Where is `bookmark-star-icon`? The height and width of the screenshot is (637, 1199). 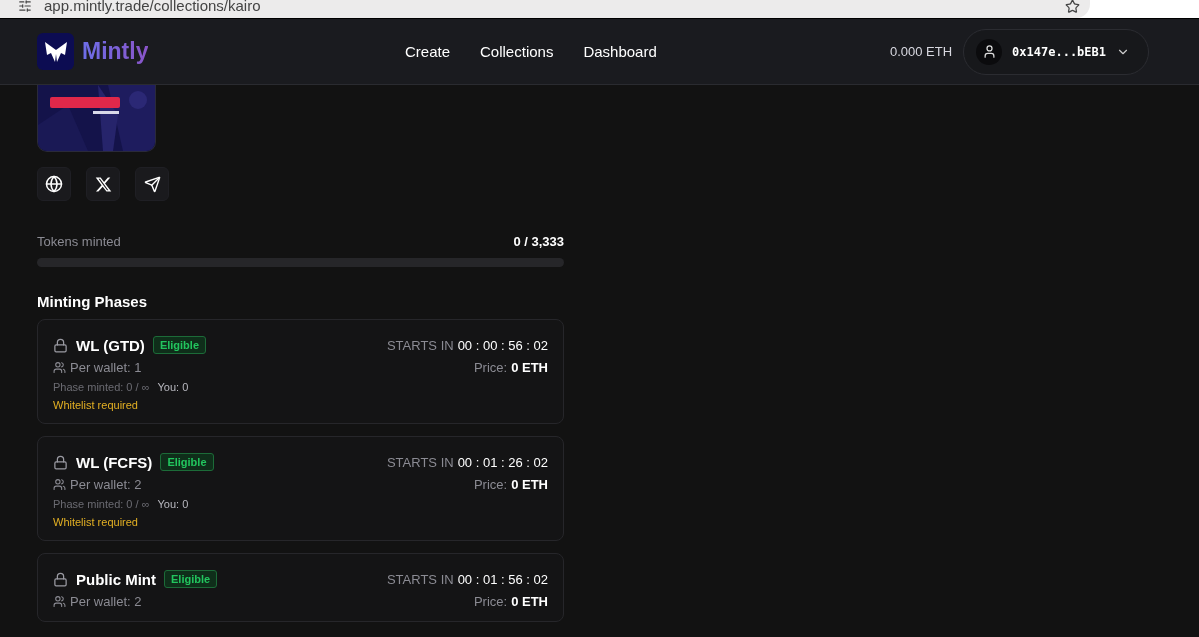 bookmark-star-icon is located at coordinates (1072, 7).